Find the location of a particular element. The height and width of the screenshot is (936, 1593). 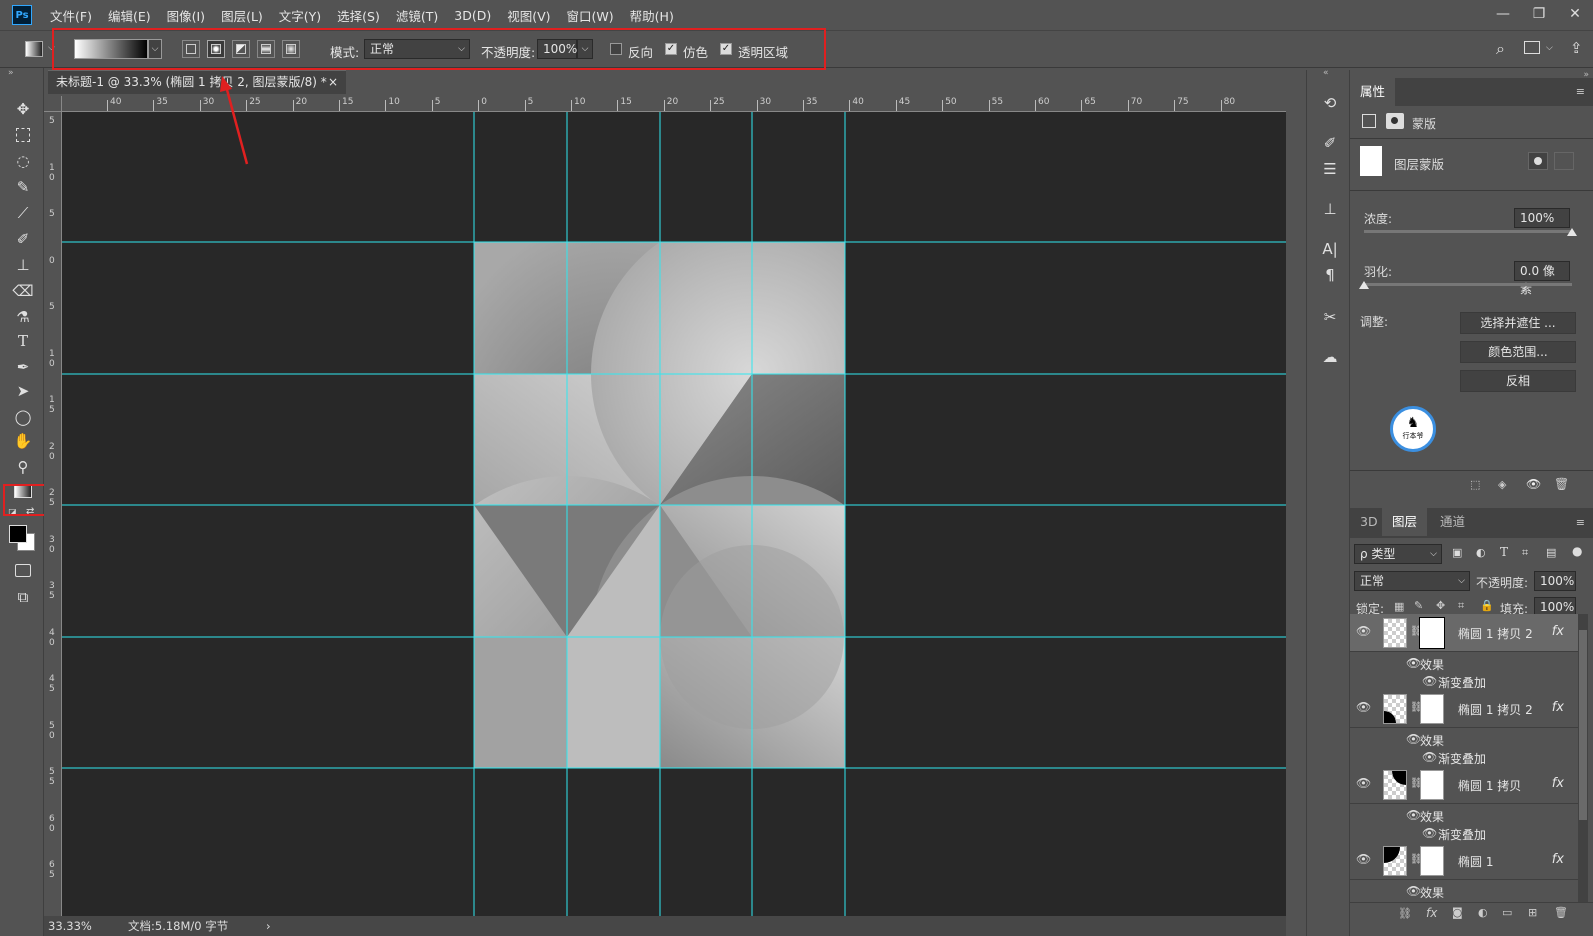

layer-filter-select: ρ 类型 ⌵ is located at coordinates (1398, 554).